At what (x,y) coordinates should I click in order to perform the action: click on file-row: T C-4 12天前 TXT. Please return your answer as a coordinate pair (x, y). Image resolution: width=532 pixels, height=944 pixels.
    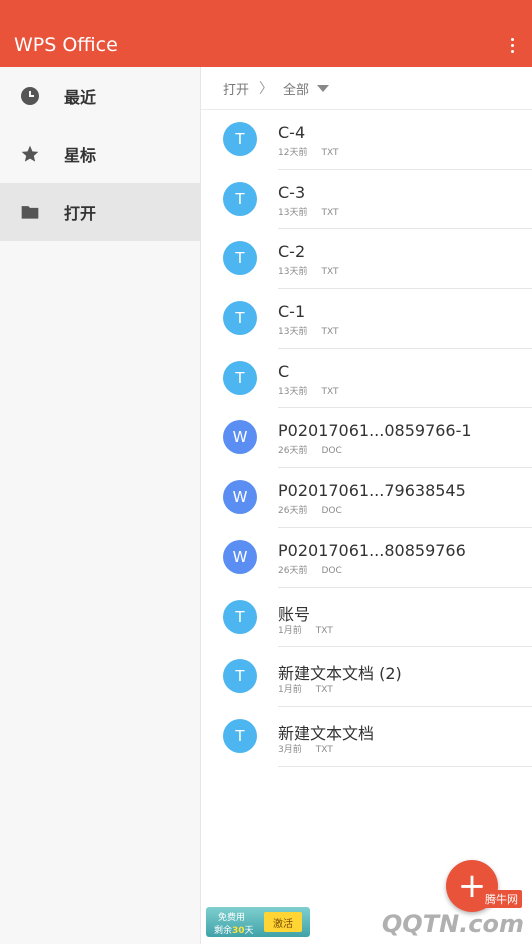
    Looking at the image, I should click on (366, 140).